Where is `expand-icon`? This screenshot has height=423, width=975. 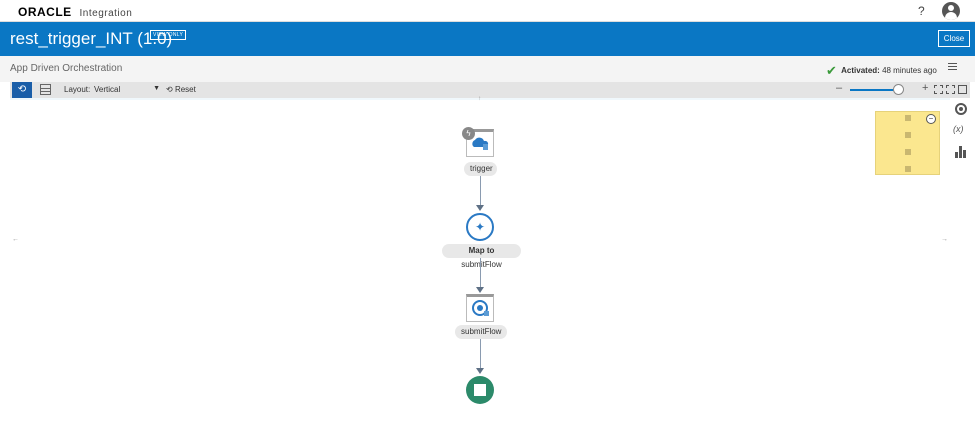
expand-icon is located at coordinates (962, 89).